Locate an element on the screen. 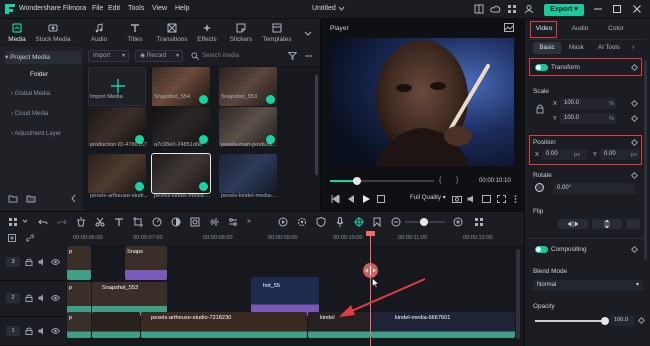 The image size is (650, 346). adjust-icon is located at coordinates (233, 222).